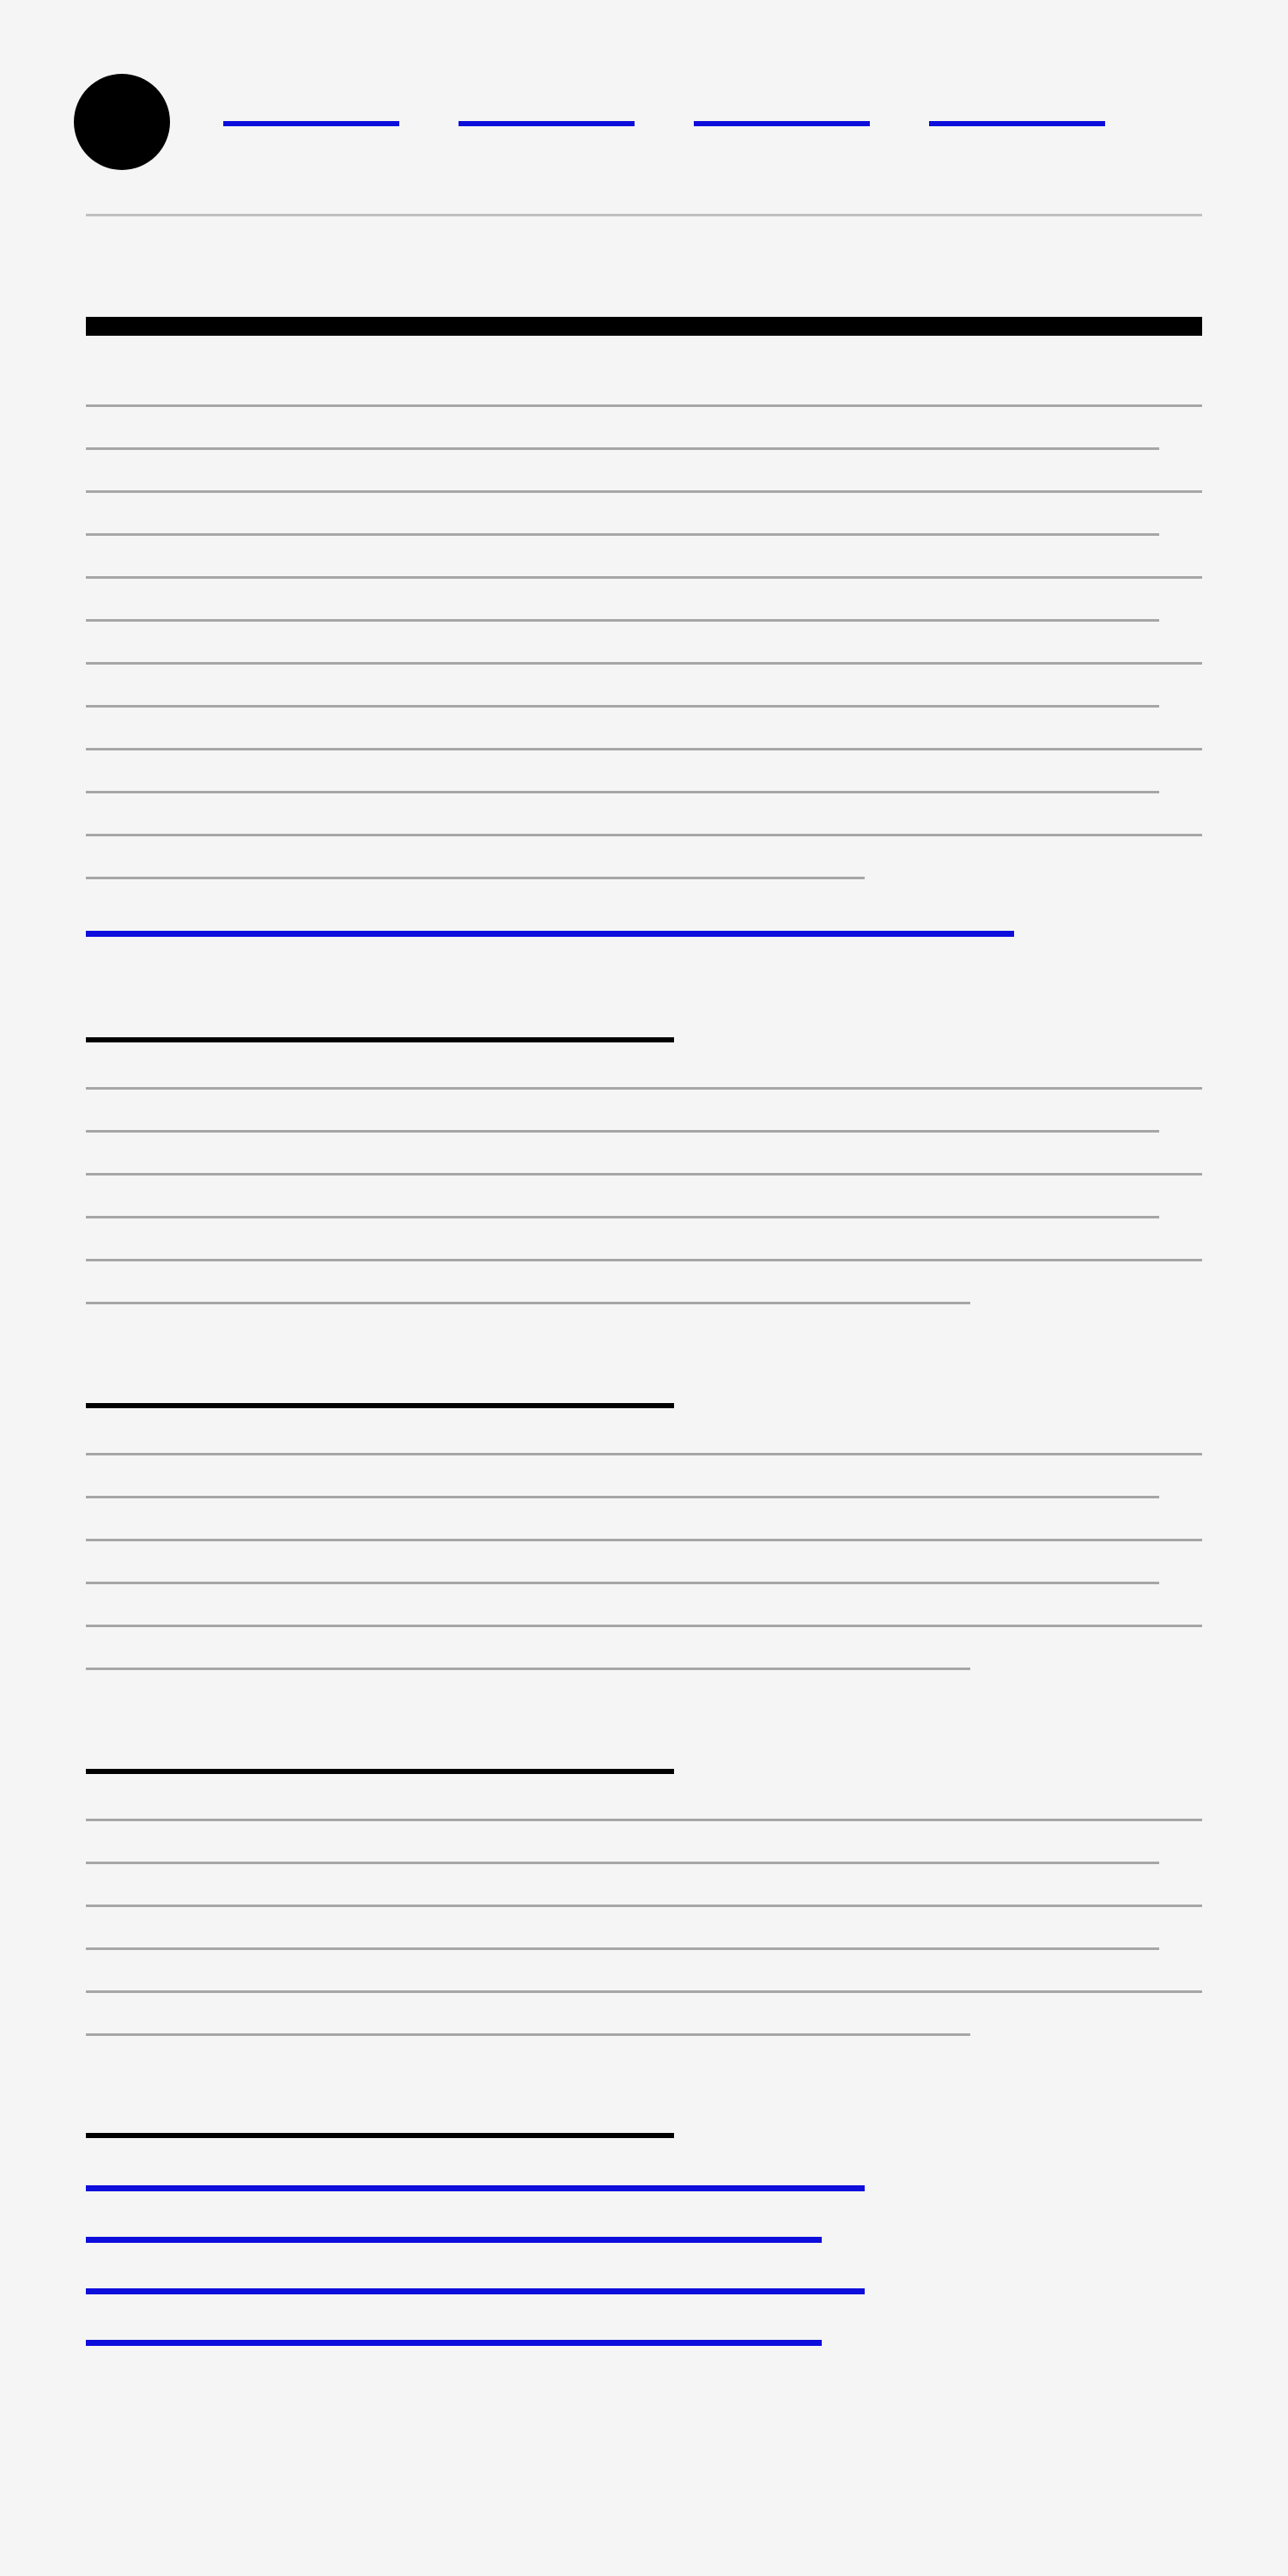 The image size is (1288, 2576). Describe the element at coordinates (644, 215) in the screenshot. I see `header-divider` at that location.